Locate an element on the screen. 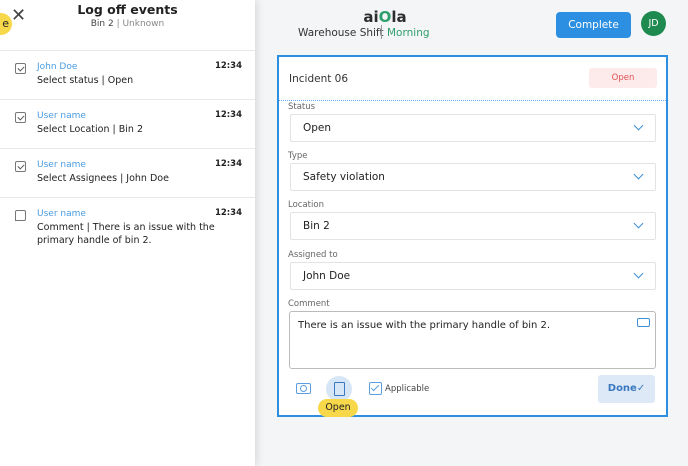 This screenshot has width=688, height=466. brand-logo: aiOla is located at coordinates (385, 17).